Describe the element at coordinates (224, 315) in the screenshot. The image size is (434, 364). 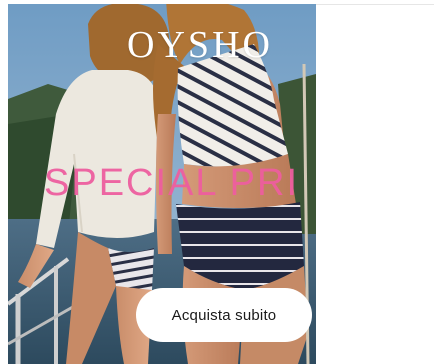
I see `shop-now-button: Acquista subito` at that location.